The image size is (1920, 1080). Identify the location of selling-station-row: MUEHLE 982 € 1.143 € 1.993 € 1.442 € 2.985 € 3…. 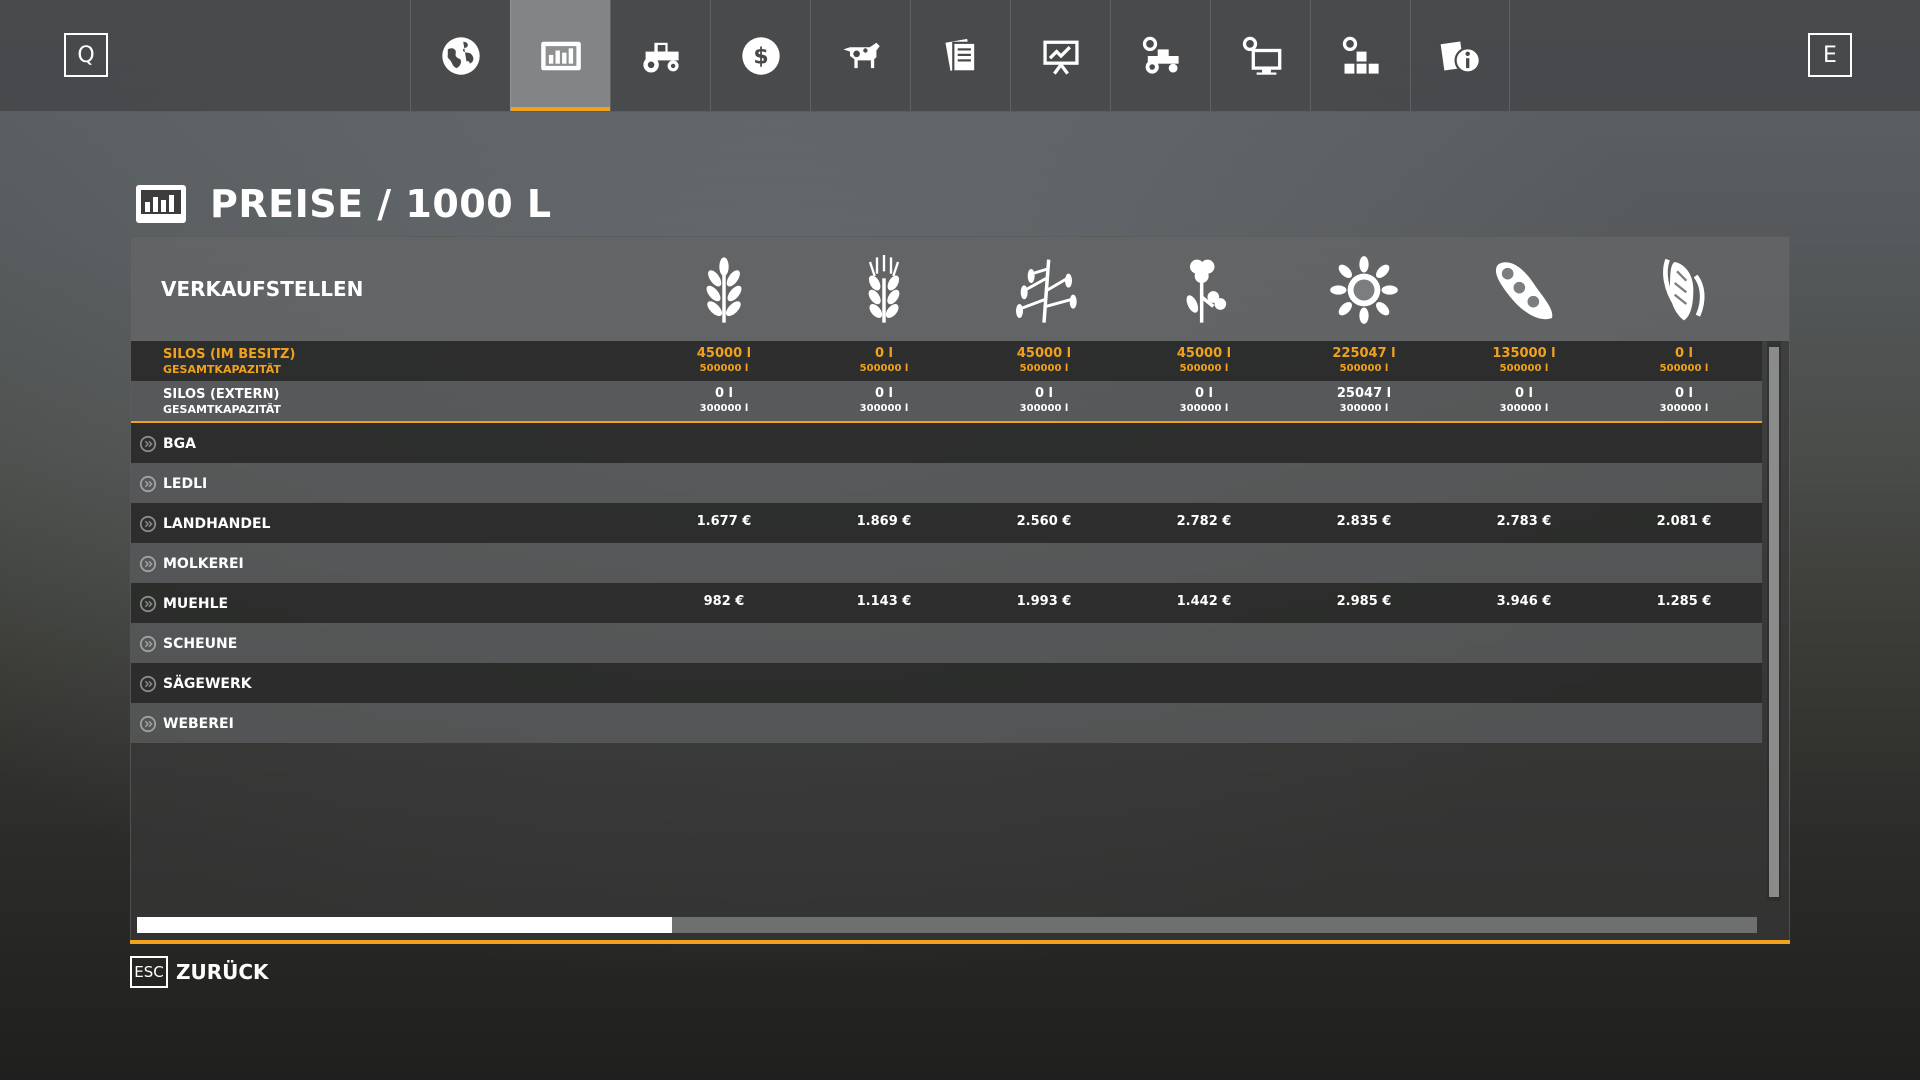
(946, 603).